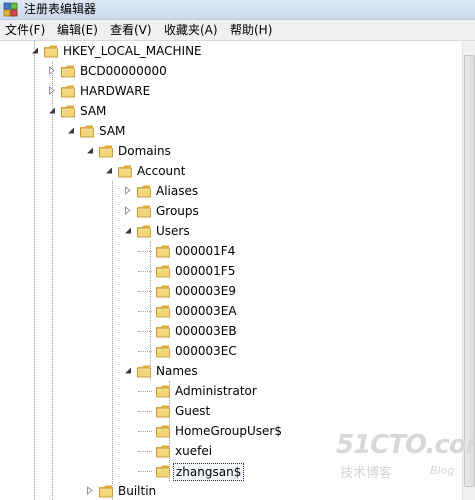 The height and width of the screenshot is (500, 475). What do you see at coordinates (205, 271) in the screenshot?
I see `tree-node-label: 000001F5` at bounding box center [205, 271].